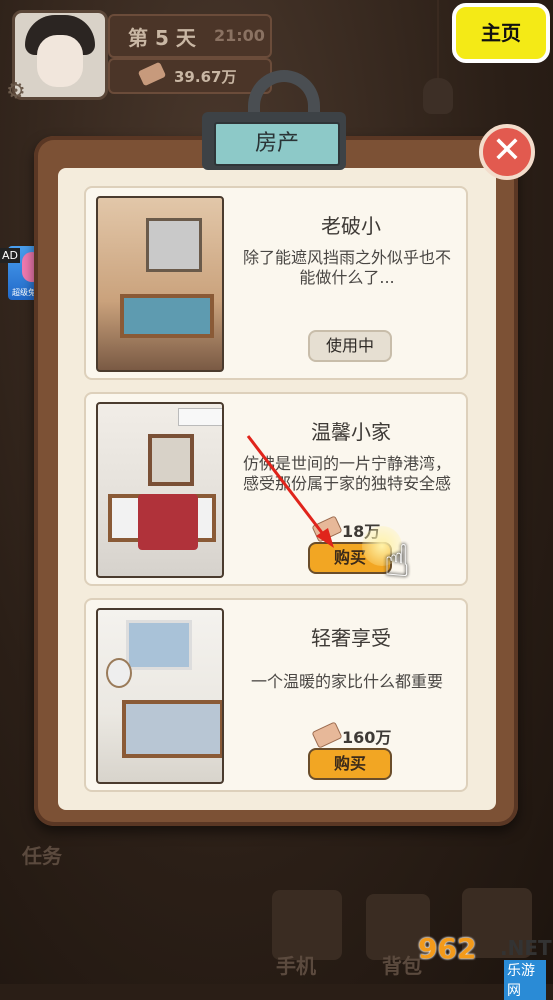 The image size is (553, 1000). What do you see at coordinates (296, 964) in the screenshot?
I see `phone-label: 手机` at bounding box center [296, 964].